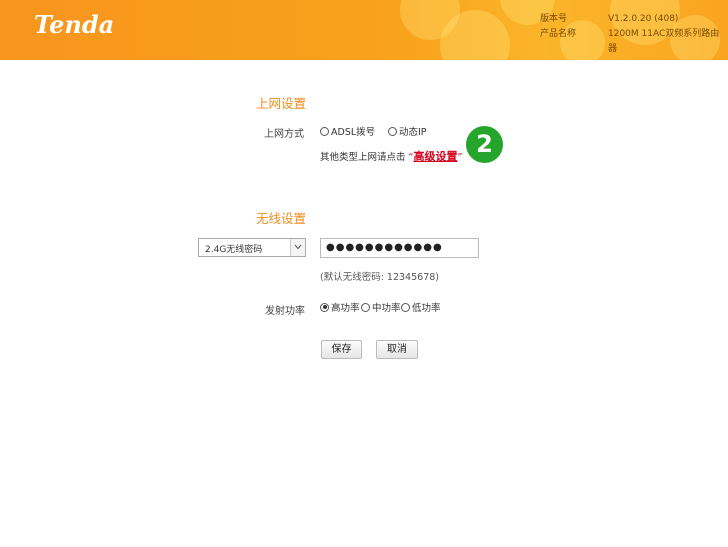 The width and height of the screenshot is (728, 547). I want to click on radio-power-low-label: 低功率, so click(426, 308).